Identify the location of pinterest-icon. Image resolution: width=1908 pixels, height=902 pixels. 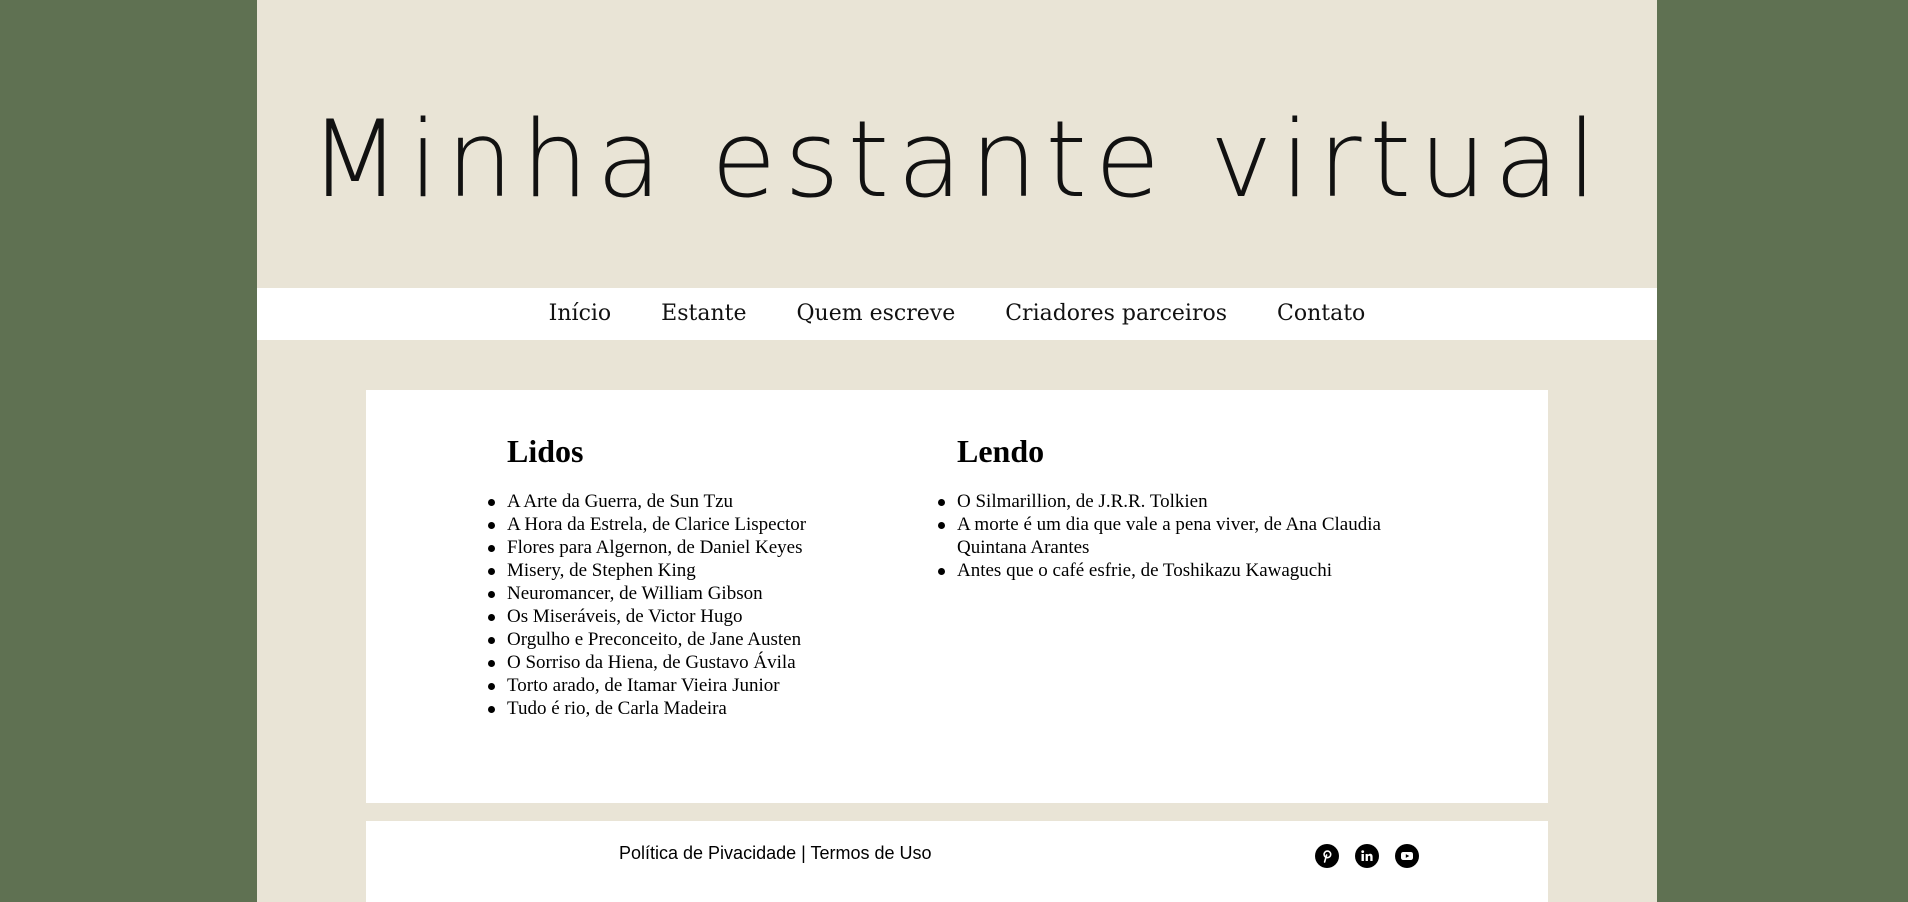
(1327, 856).